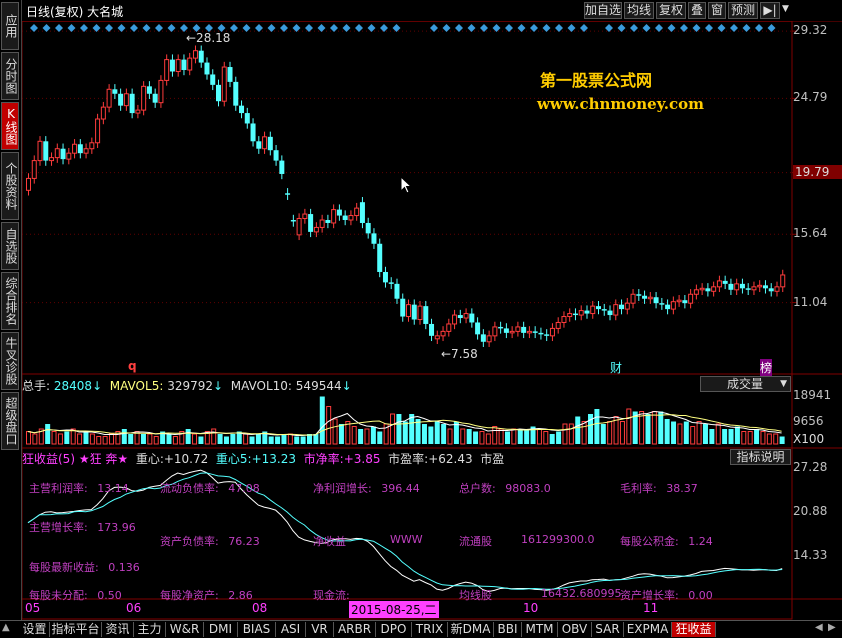 The width and height of the screenshot is (842, 638). I want to click on fundamental-item: 现金流:, so click(331, 595).